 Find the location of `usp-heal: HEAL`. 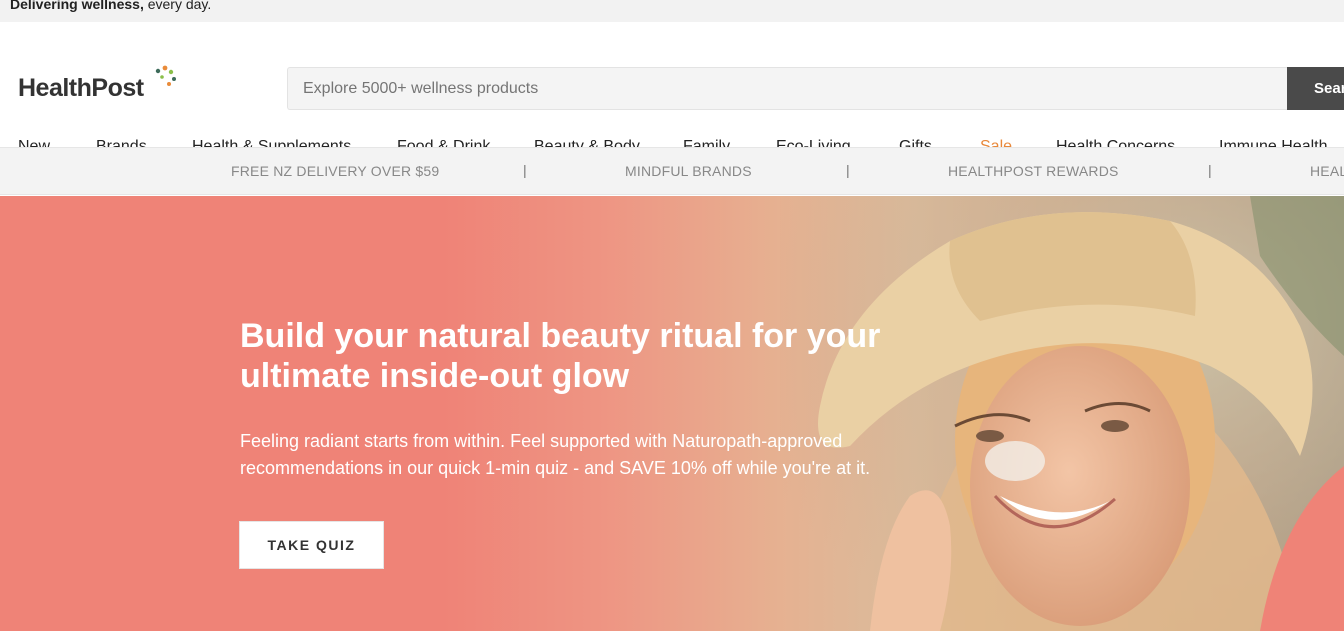

usp-heal: HEAL is located at coordinates (1327, 171).